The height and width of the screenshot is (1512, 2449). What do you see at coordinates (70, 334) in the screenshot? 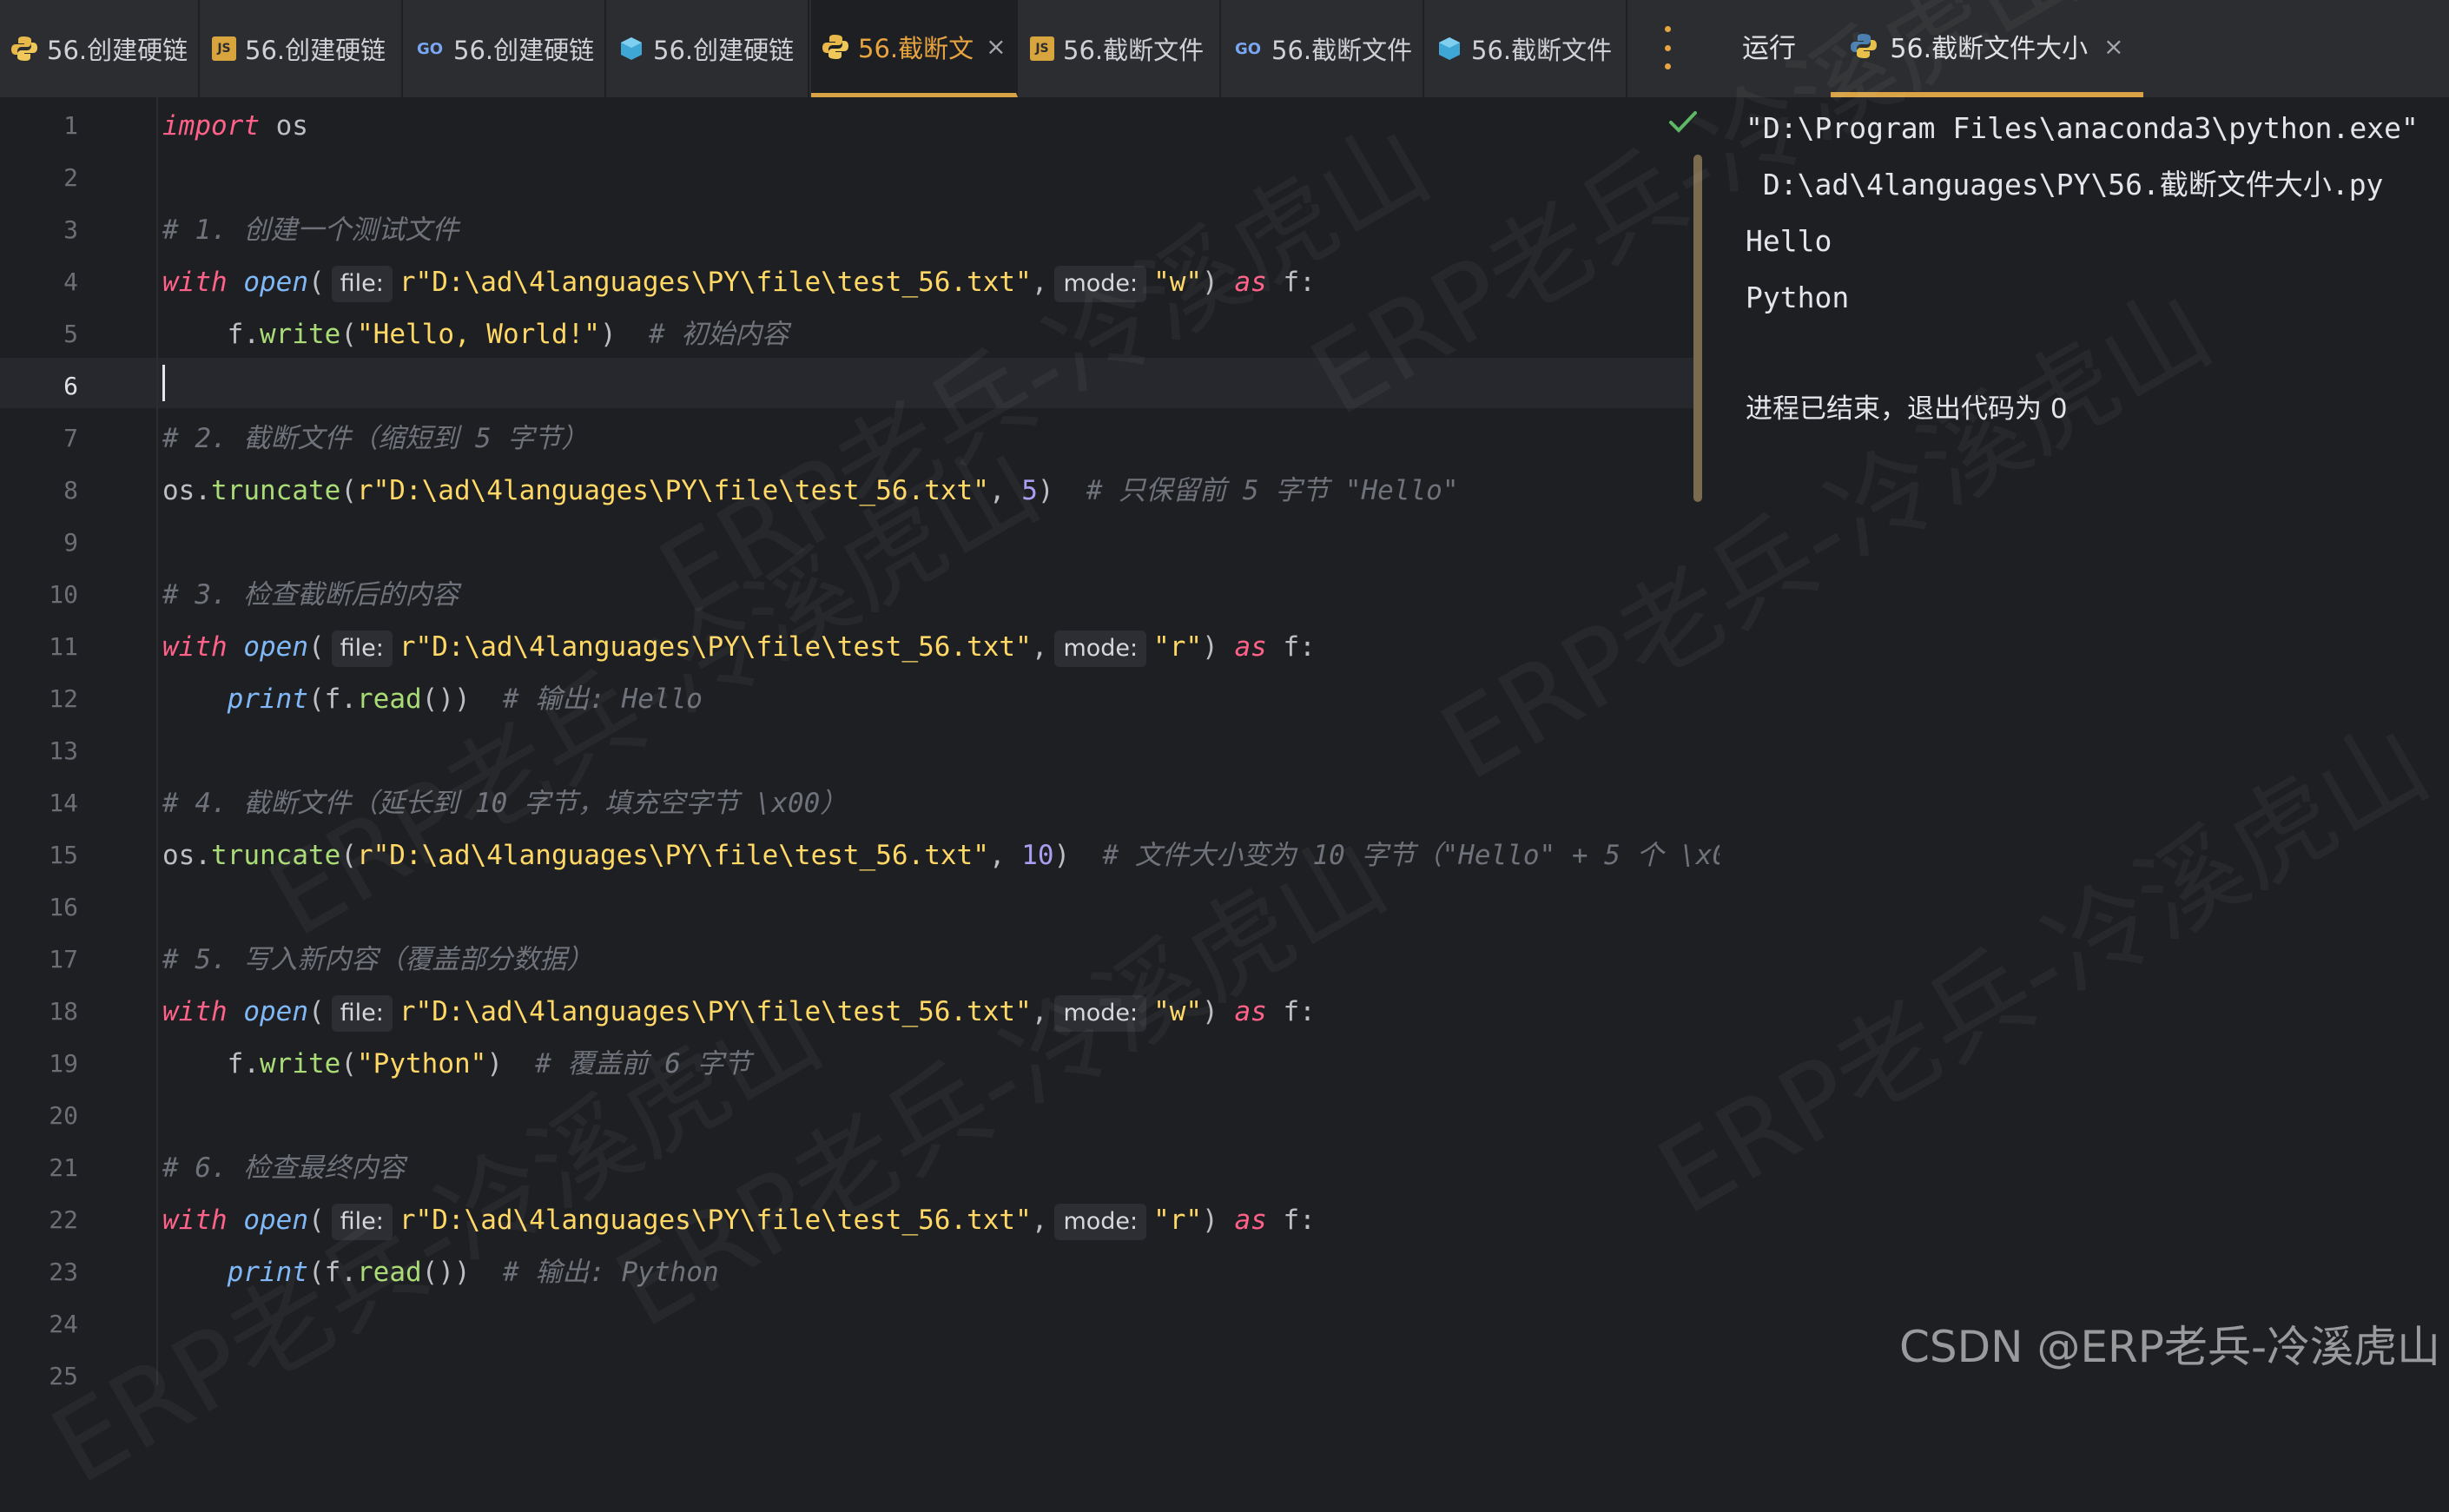
I see `line-number: 5` at bounding box center [70, 334].